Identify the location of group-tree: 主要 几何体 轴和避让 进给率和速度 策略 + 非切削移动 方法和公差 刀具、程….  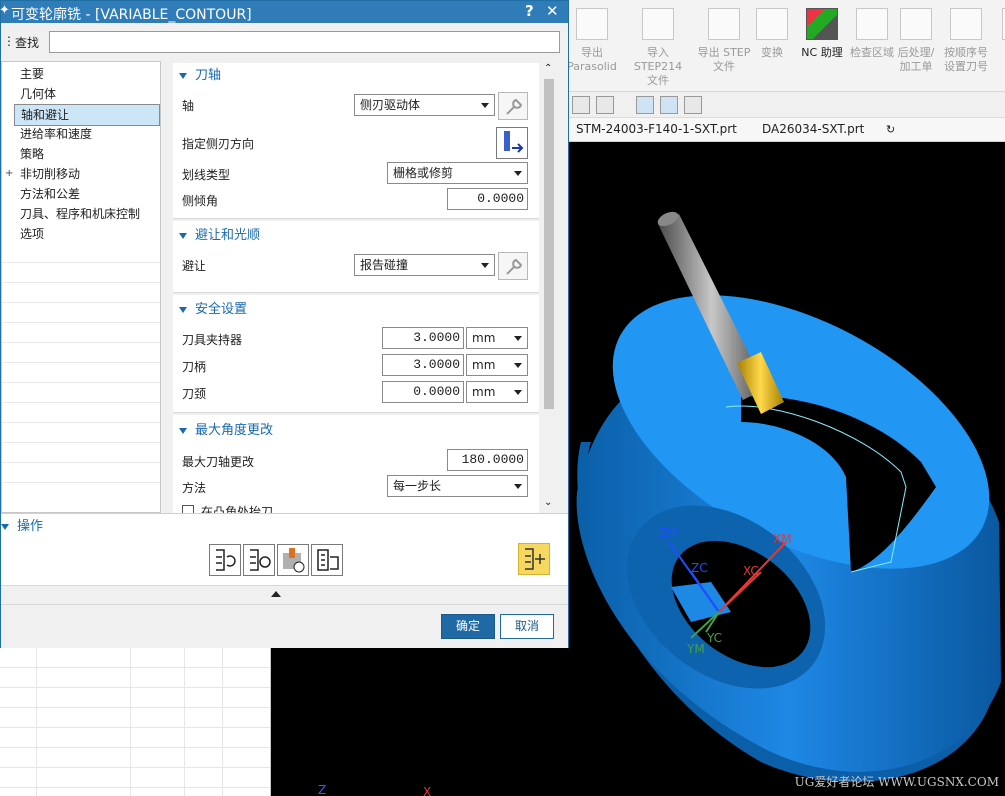
(81, 287).